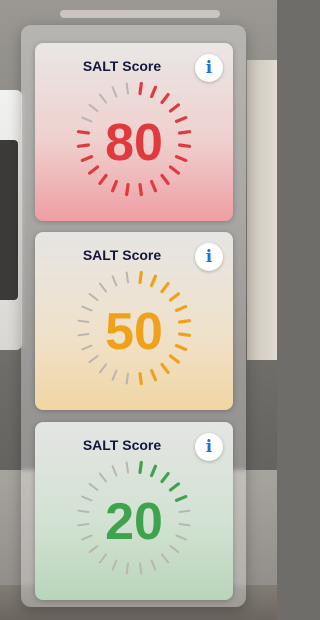  What do you see at coordinates (134, 332) in the screenshot?
I see `score-value: 50` at bounding box center [134, 332].